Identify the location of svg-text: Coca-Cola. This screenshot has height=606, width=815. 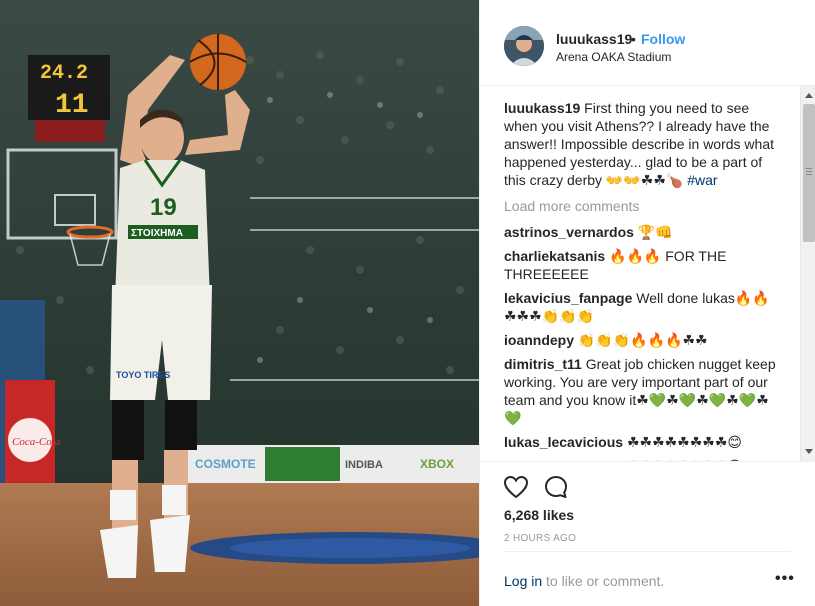
(36, 442).